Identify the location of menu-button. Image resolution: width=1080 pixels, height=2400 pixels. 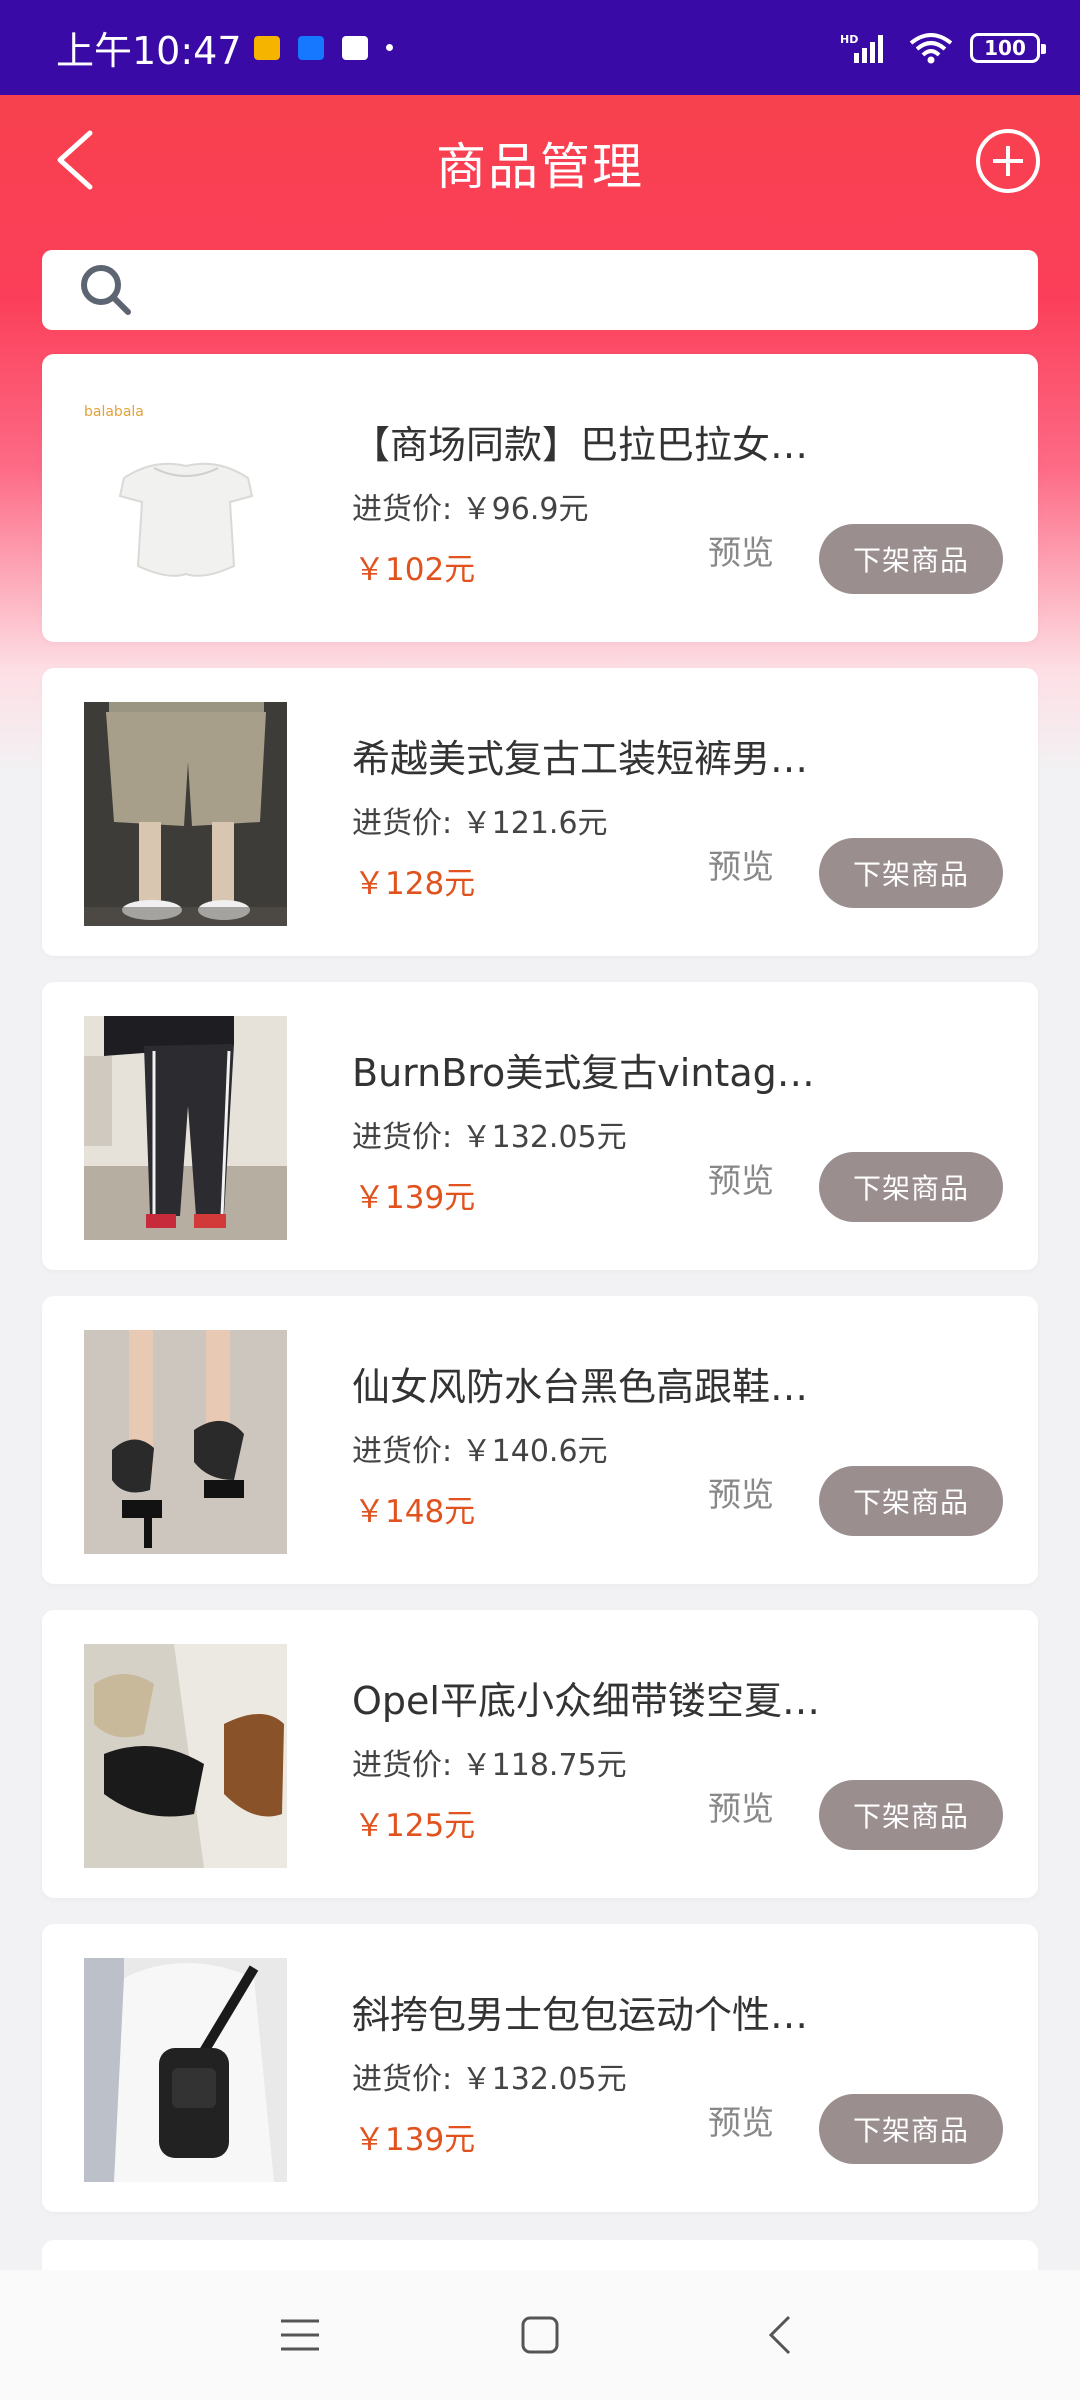
(300, 2335).